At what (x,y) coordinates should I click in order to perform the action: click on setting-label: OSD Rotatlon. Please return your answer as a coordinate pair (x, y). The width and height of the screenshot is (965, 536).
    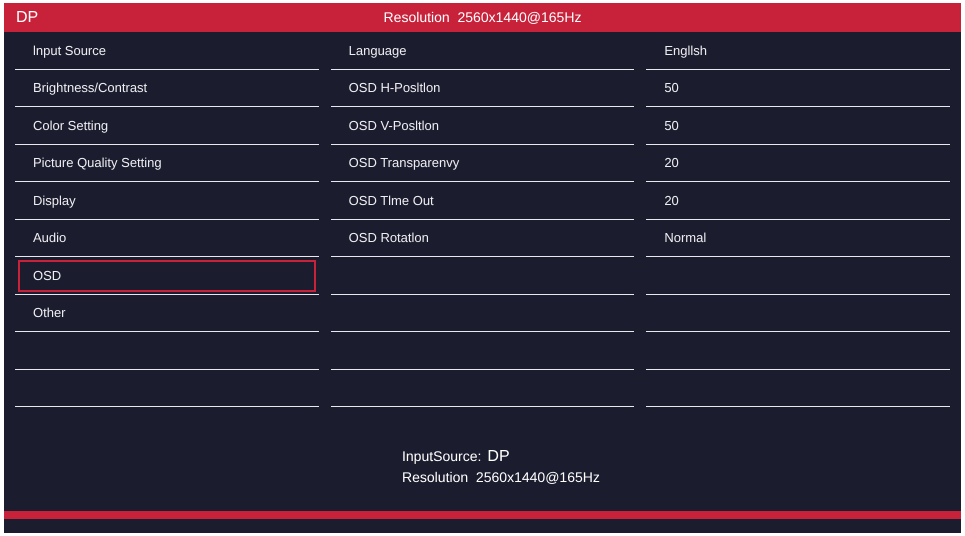
    Looking at the image, I should click on (388, 238).